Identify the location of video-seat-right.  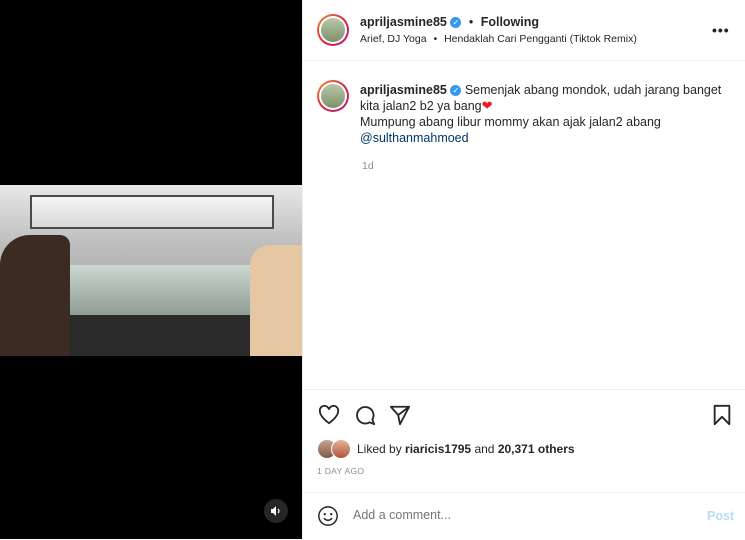
(276, 300).